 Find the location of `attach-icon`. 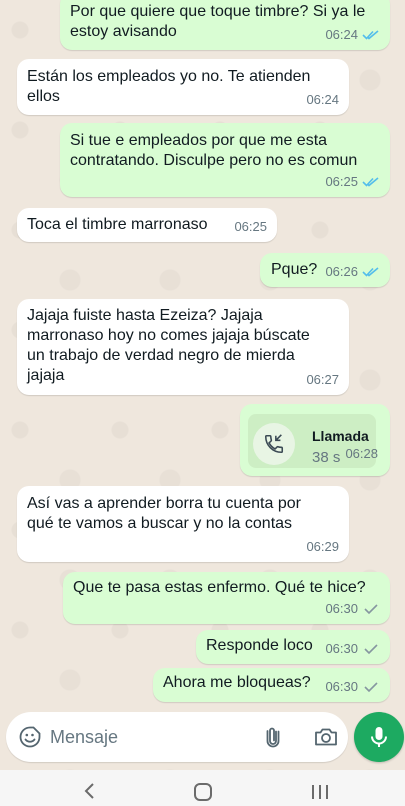

attach-icon is located at coordinates (273, 737).